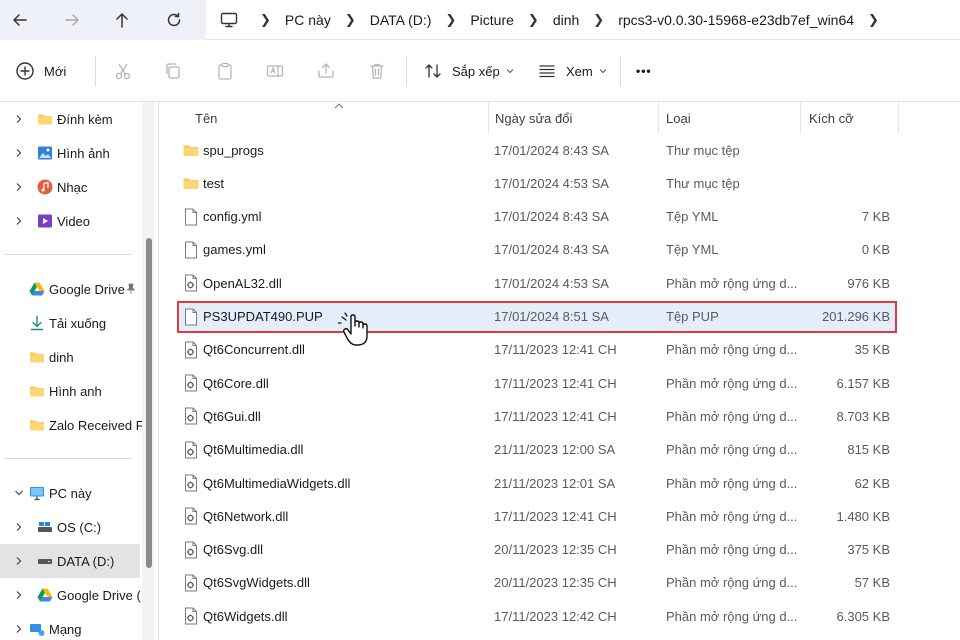 The width and height of the screenshot is (960, 640). What do you see at coordinates (65, 629) in the screenshot?
I see `sidebar-item-label: Mạng` at bounding box center [65, 629].